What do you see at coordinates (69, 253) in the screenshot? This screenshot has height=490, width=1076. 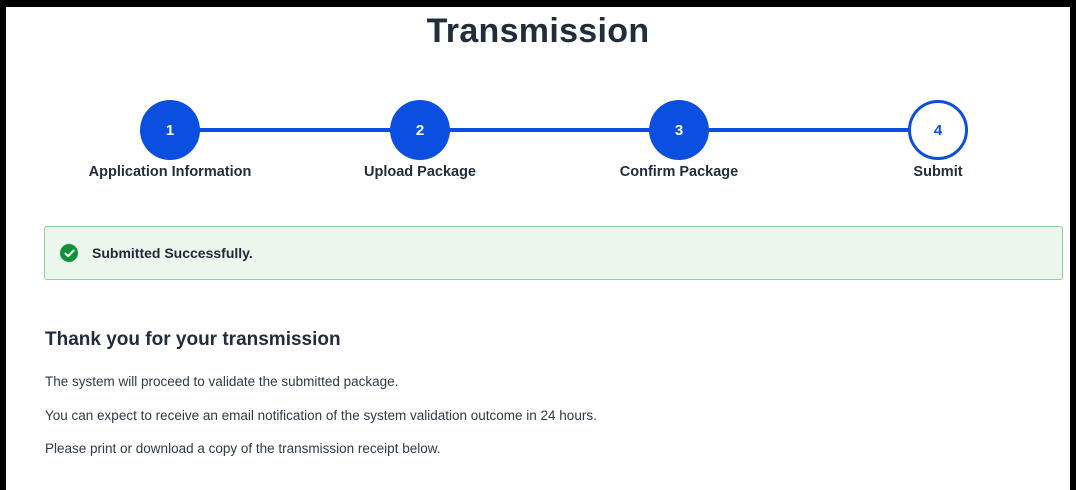 I see `check-circle-icon` at bounding box center [69, 253].